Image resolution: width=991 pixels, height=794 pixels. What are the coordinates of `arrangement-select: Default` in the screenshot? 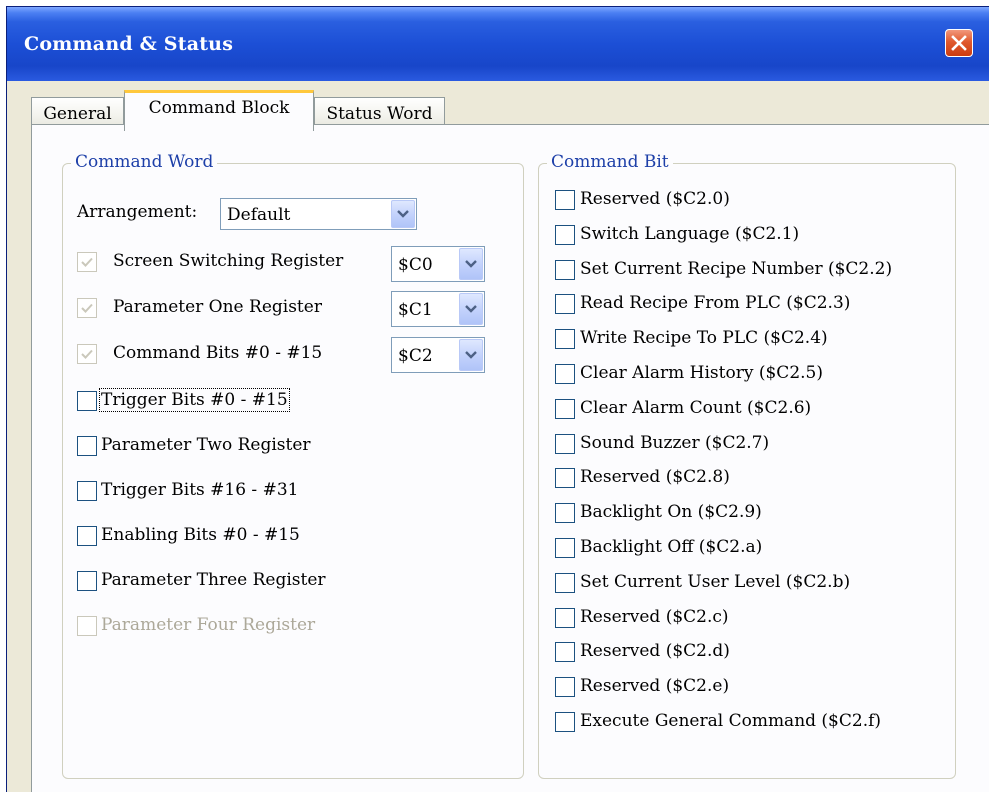 It's located at (318, 214).